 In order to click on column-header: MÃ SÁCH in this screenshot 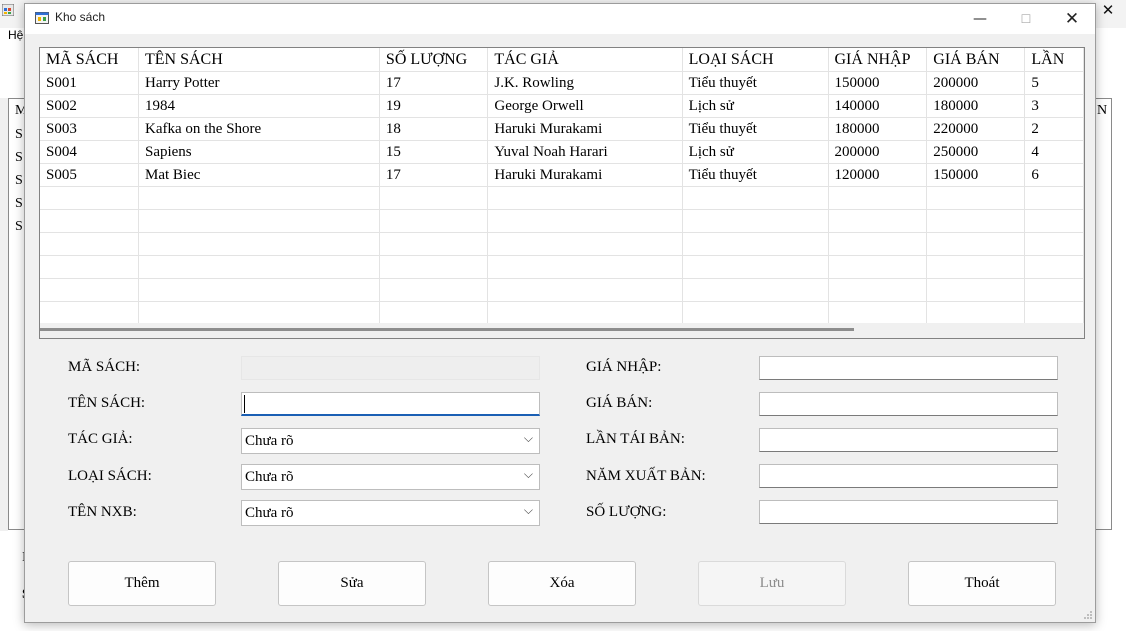, I will do `click(89, 60)`.